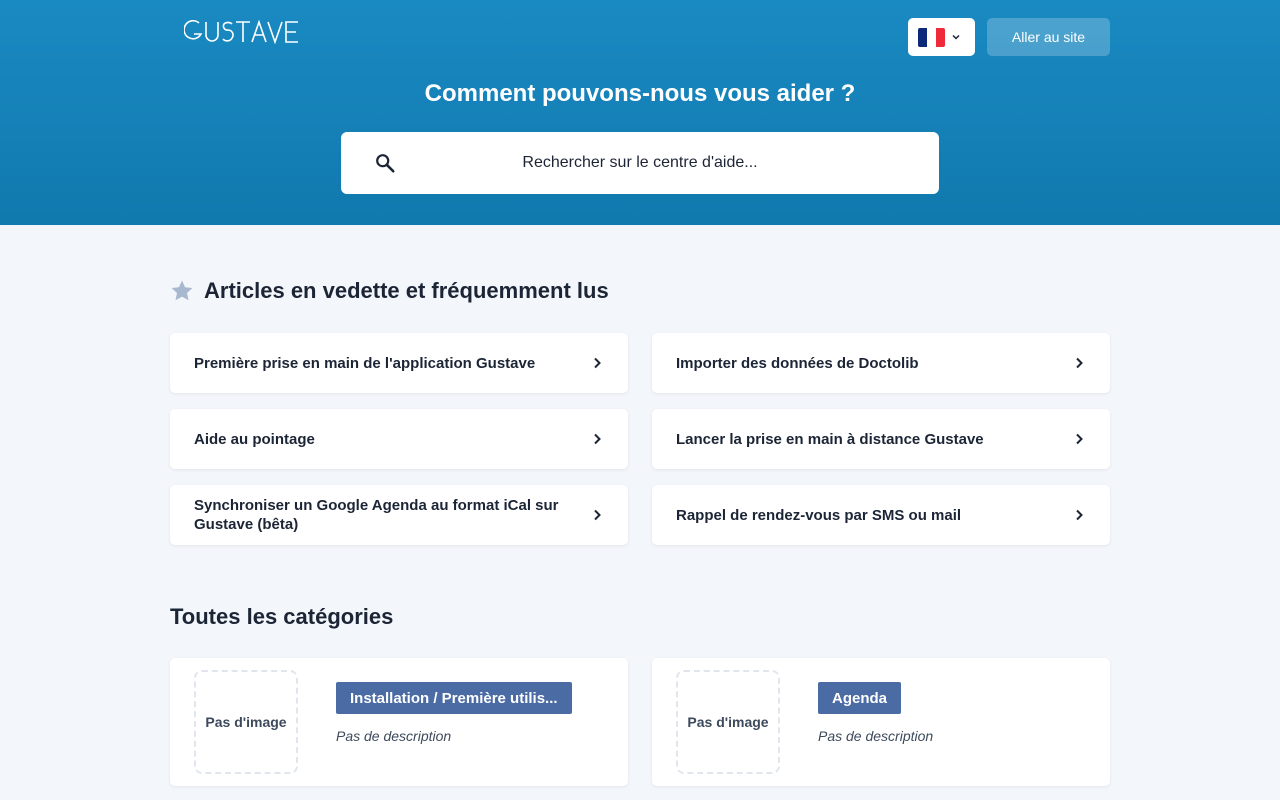  What do you see at coordinates (406, 290) in the screenshot?
I see `featured-title-text: Articles en vedette et fréquemment lus` at bounding box center [406, 290].